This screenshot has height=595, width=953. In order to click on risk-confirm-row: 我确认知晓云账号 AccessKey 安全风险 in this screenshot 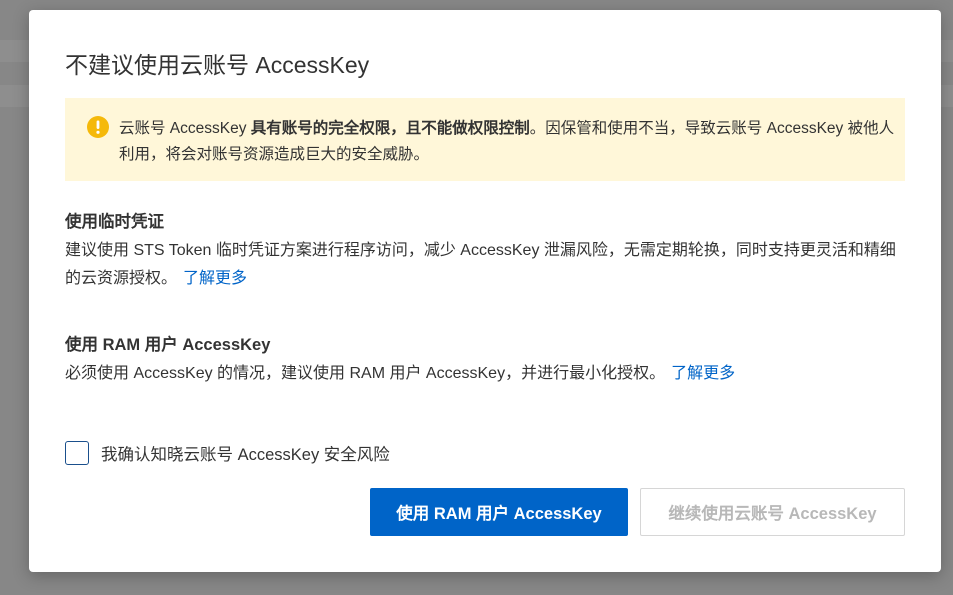, I will do `click(227, 453)`.